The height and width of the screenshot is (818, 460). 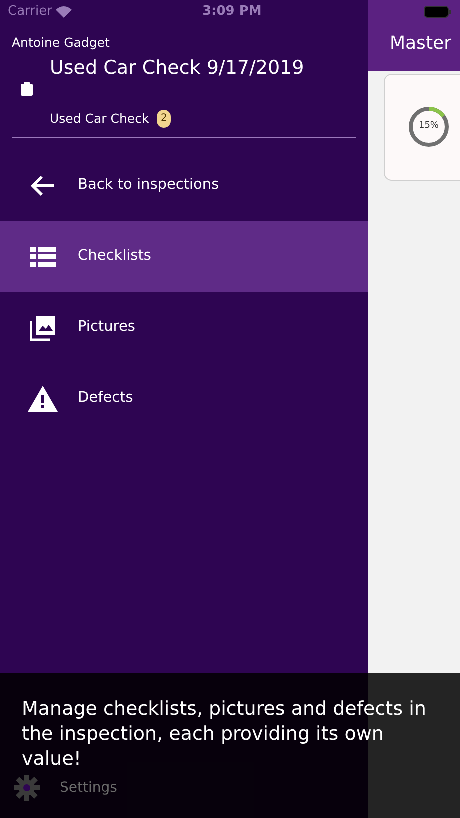 What do you see at coordinates (429, 126) in the screenshot?
I see `progress-reading: 15%` at bounding box center [429, 126].